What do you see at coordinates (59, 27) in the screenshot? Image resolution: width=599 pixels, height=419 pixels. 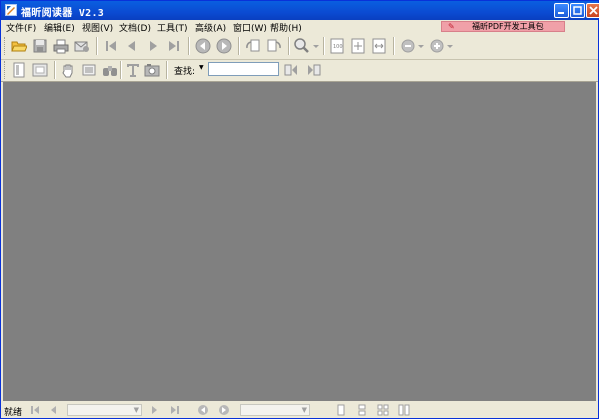 I see `menu-edit: 编辑(E)` at bounding box center [59, 27].